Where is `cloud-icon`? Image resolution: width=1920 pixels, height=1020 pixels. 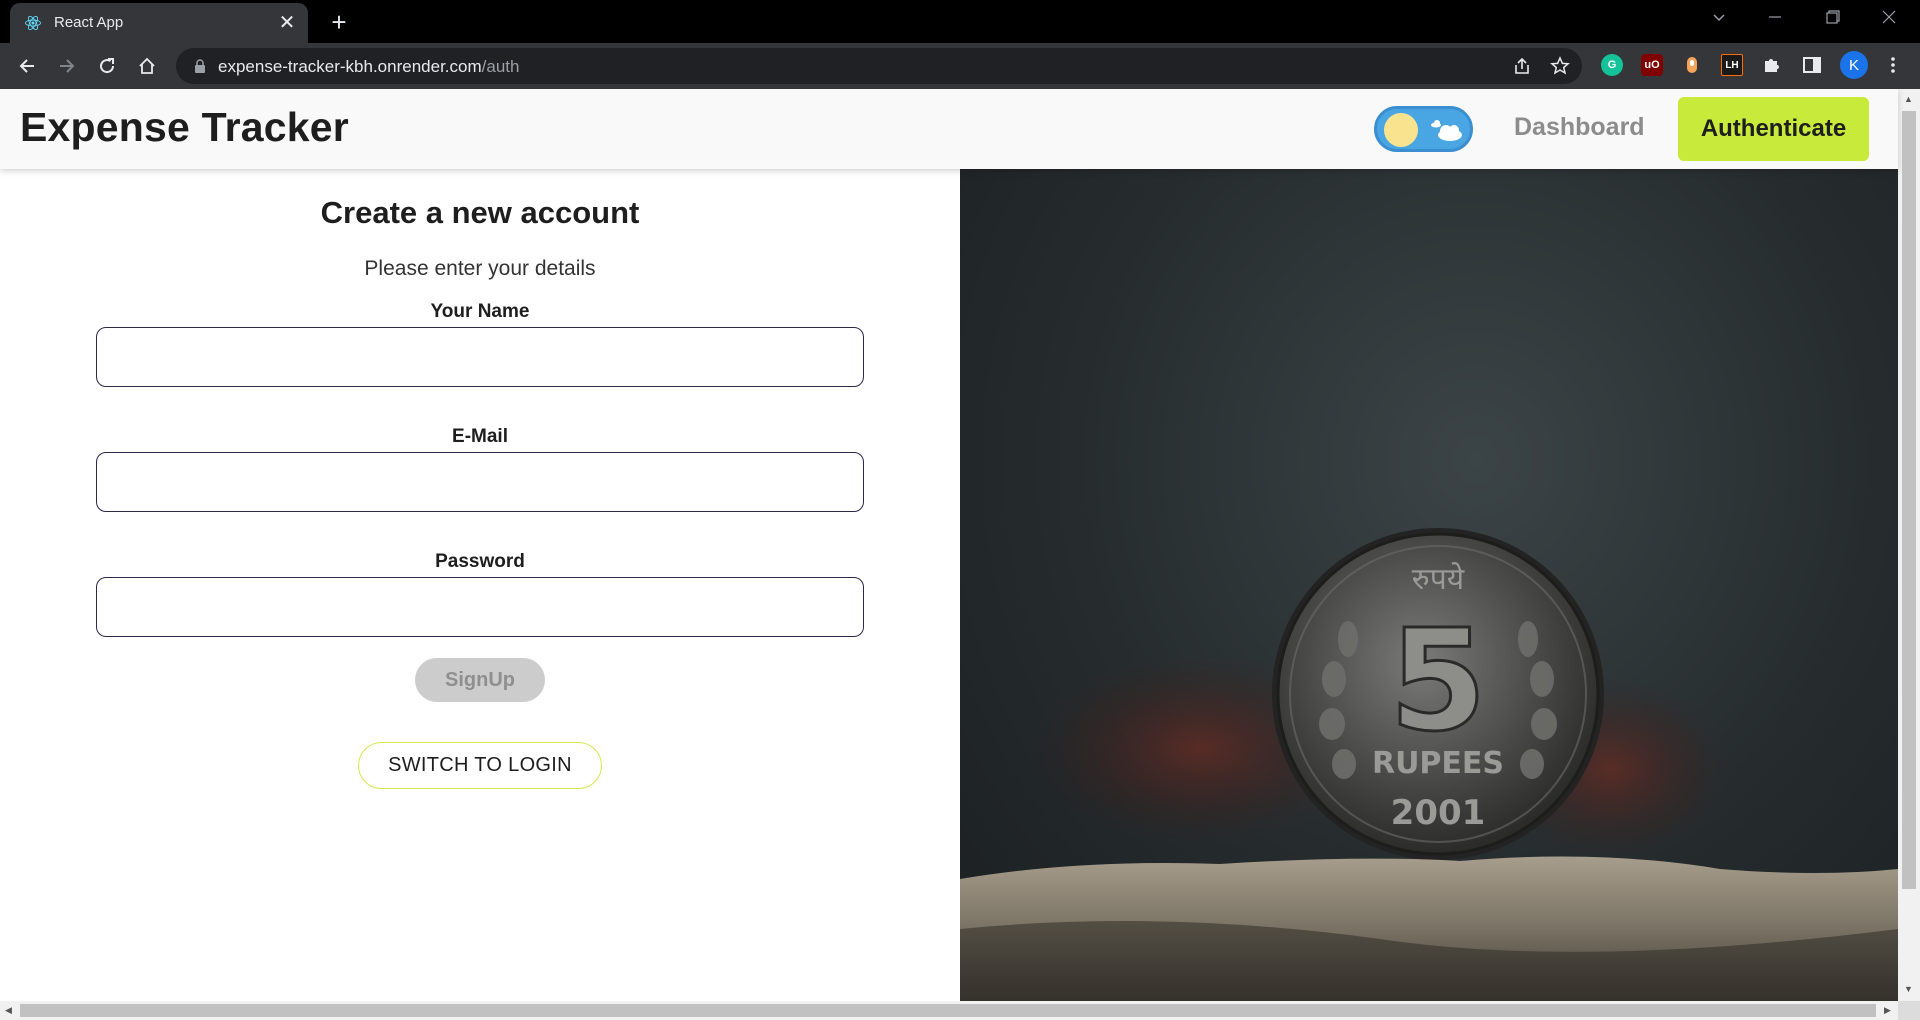 cloud-icon is located at coordinates (1446, 130).